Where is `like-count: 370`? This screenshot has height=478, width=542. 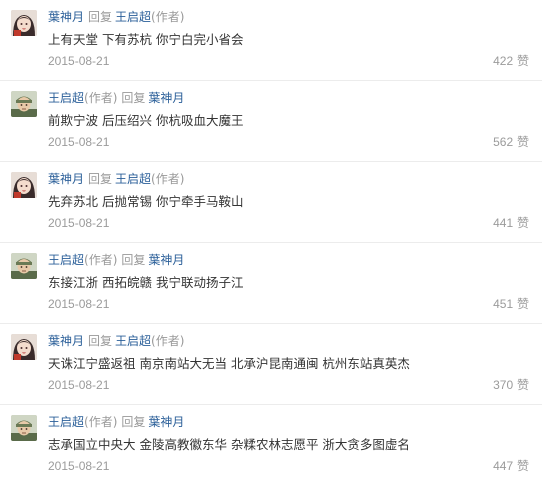 like-count: 370 is located at coordinates (503, 385).